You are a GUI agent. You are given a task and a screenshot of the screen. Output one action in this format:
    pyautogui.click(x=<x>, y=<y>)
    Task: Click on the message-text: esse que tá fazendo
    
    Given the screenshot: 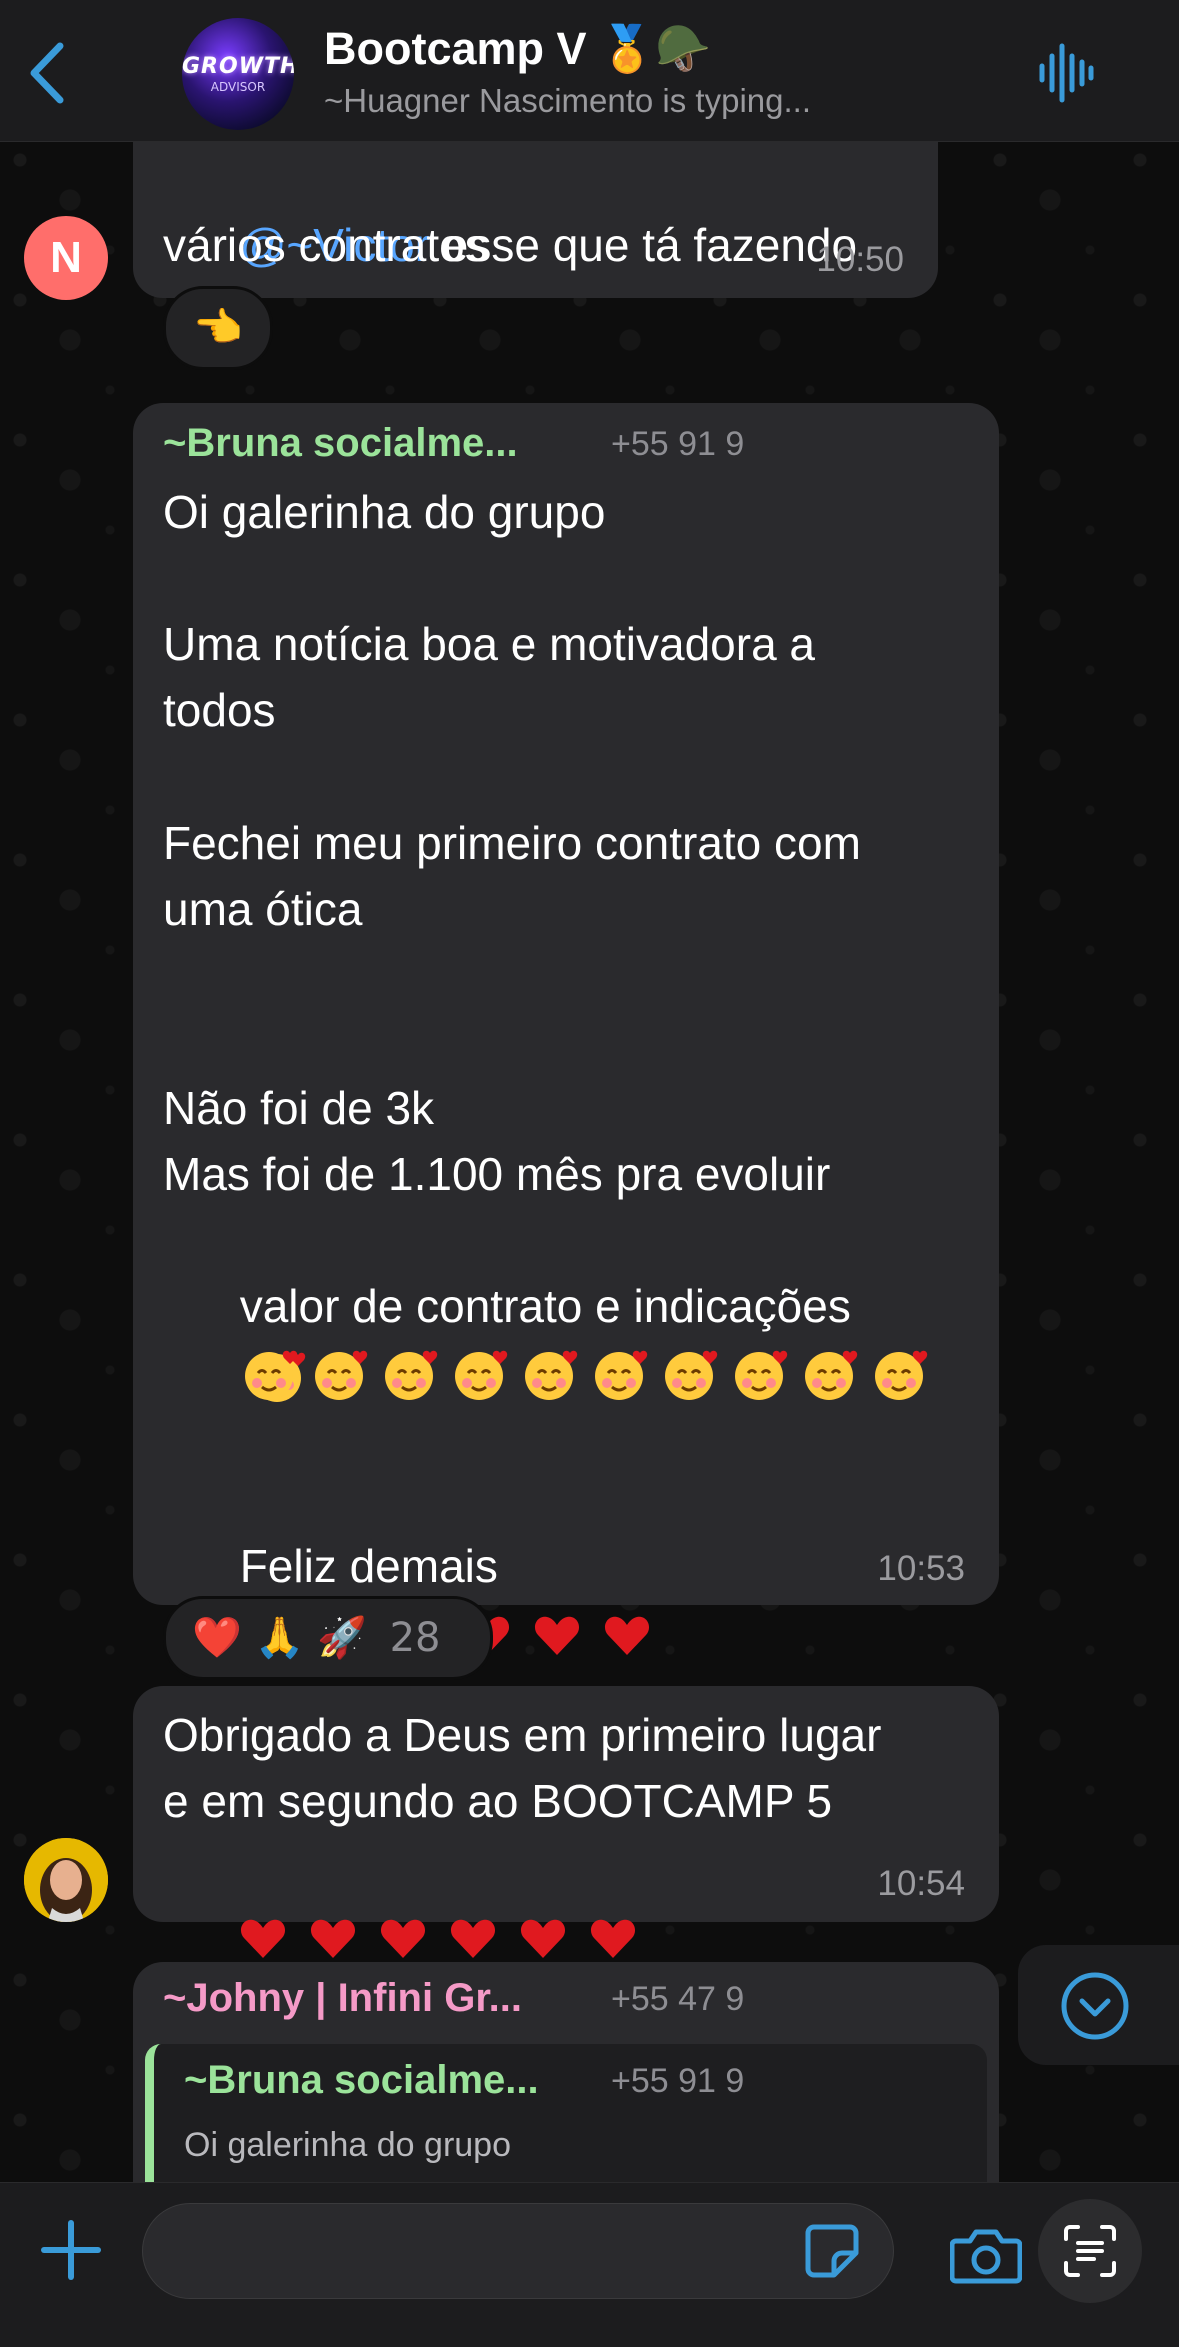 What is the action you would take?
    pyautogui.click(x=644, y=245)
    